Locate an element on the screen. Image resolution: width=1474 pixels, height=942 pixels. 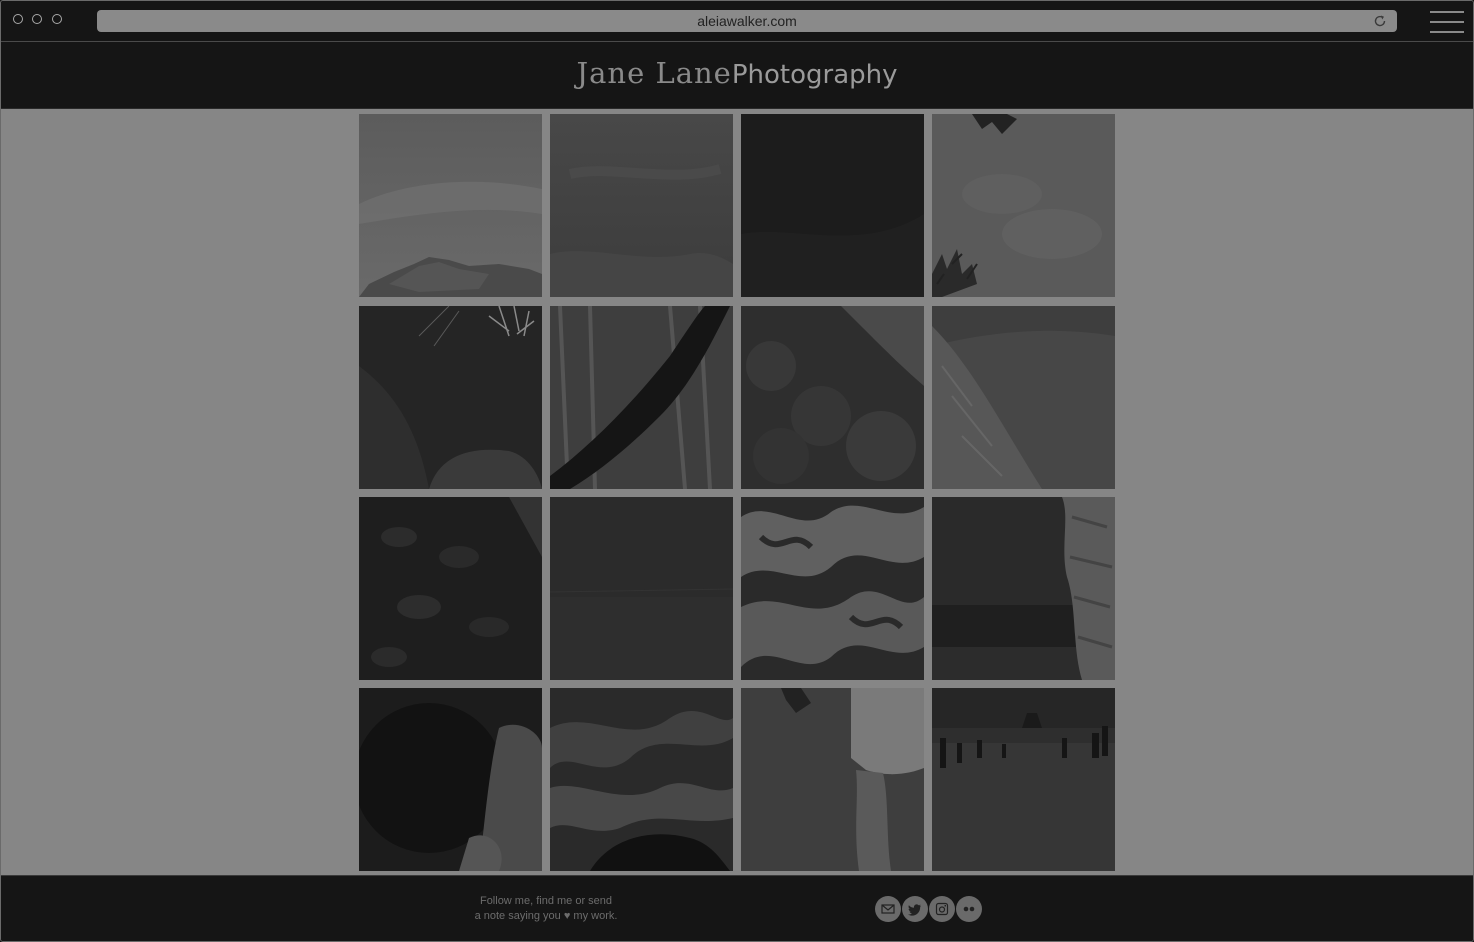
address-bar: aleiawalker.com is located at coordinates (747, 21).